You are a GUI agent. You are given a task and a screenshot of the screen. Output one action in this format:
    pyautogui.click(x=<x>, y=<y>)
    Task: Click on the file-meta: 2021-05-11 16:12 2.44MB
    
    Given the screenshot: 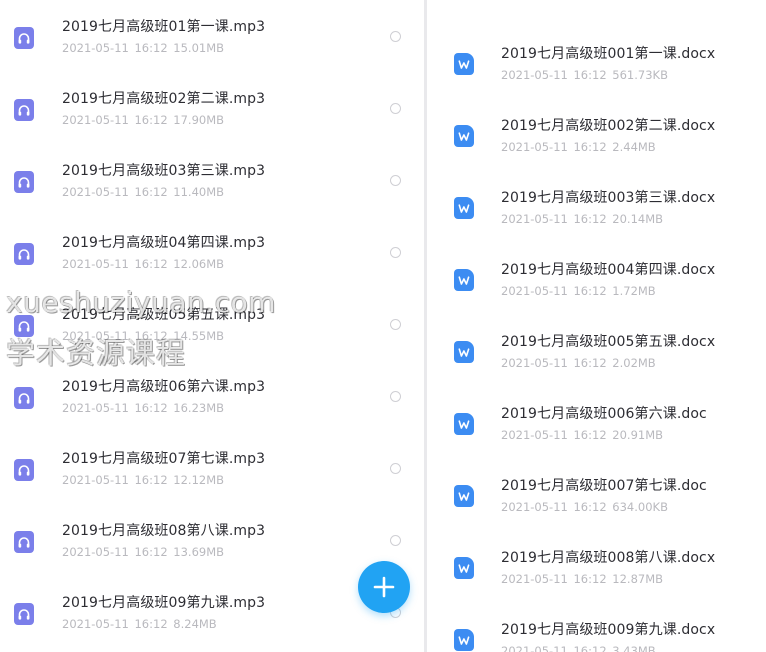 What is the action you would take?
    pyautogui.click(x=578, y=147)
    